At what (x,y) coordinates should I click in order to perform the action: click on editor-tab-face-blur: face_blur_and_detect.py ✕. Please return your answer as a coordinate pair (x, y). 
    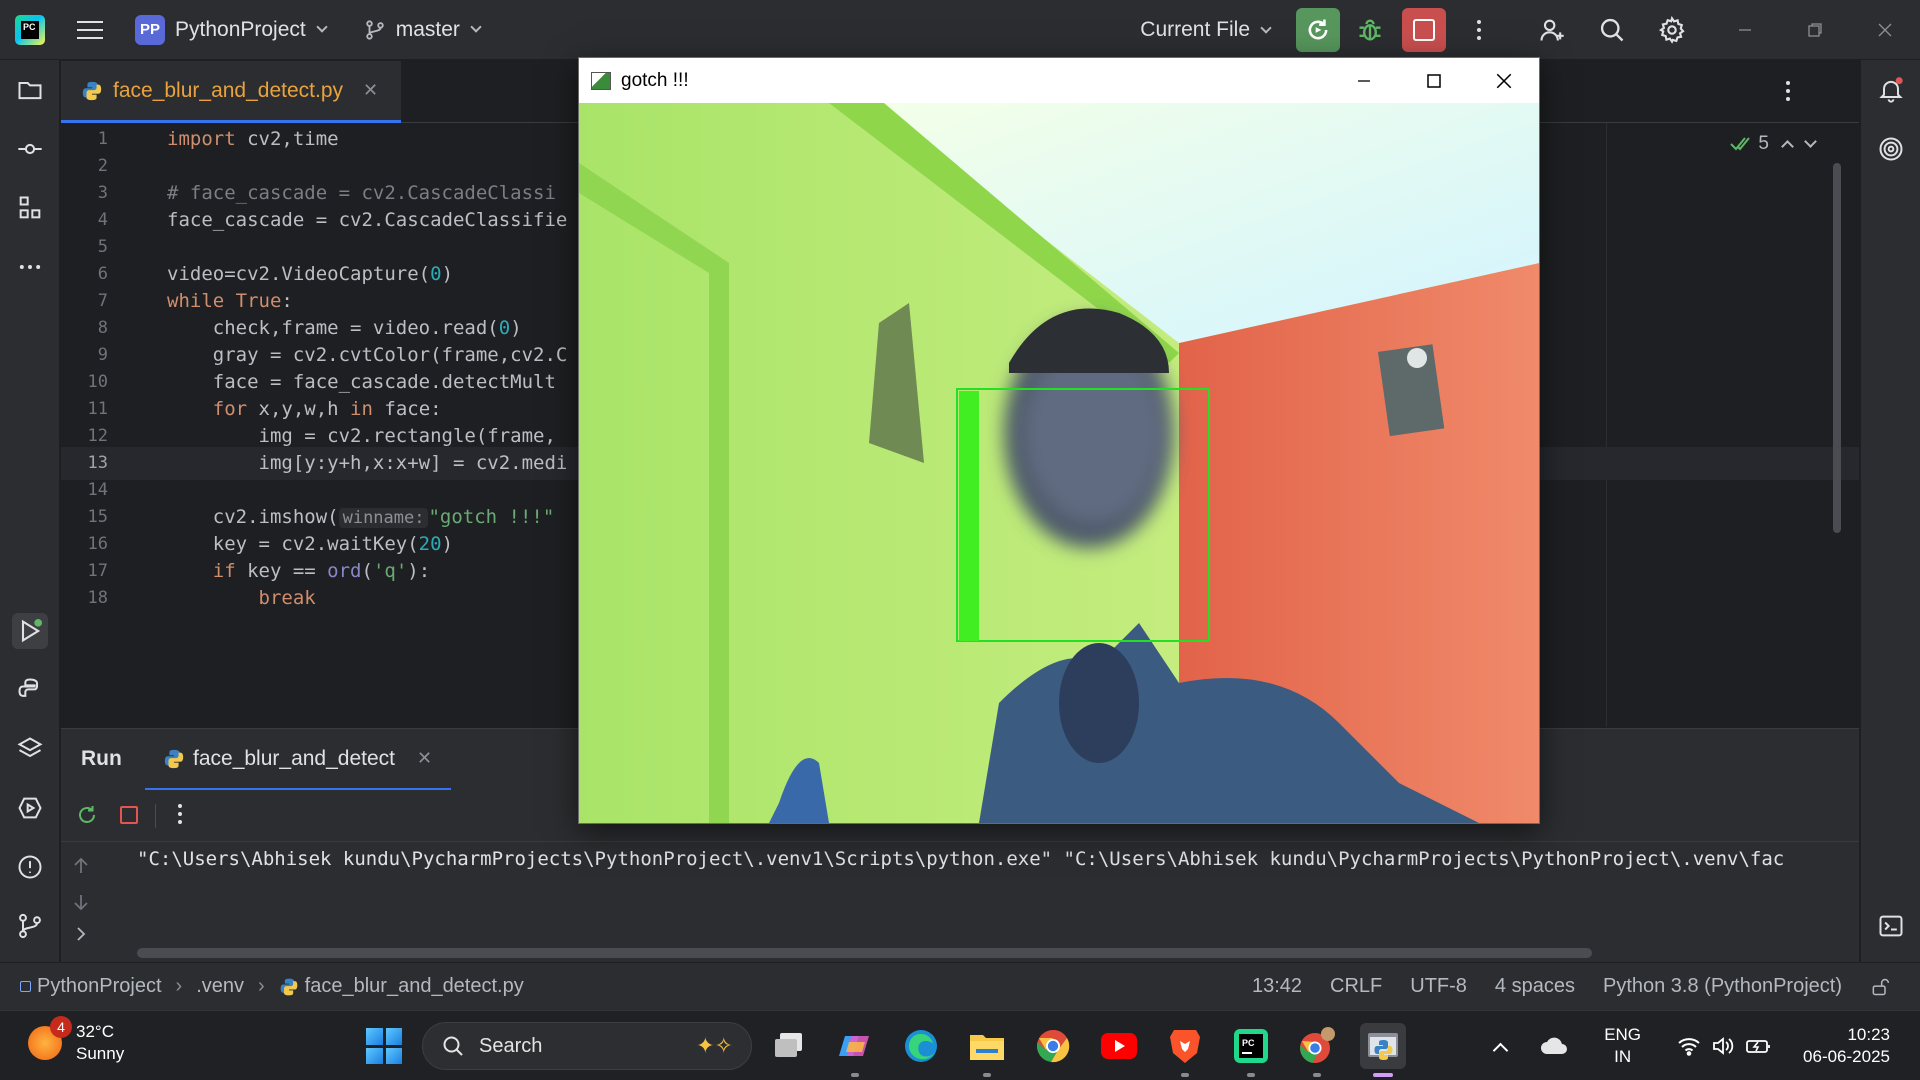
    Looking at the image, I should click on (231, 92).